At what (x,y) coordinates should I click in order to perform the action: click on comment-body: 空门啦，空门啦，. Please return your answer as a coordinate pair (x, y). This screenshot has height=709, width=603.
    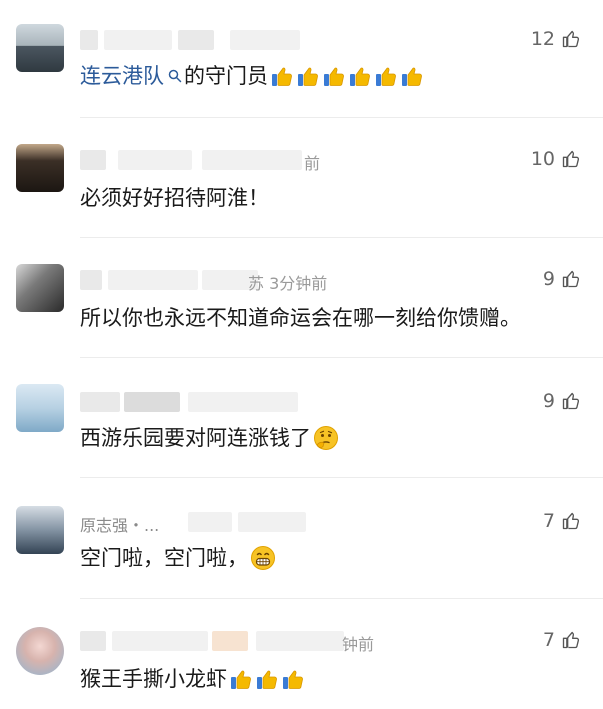
    Looking at the image, I should click on (164, 558).